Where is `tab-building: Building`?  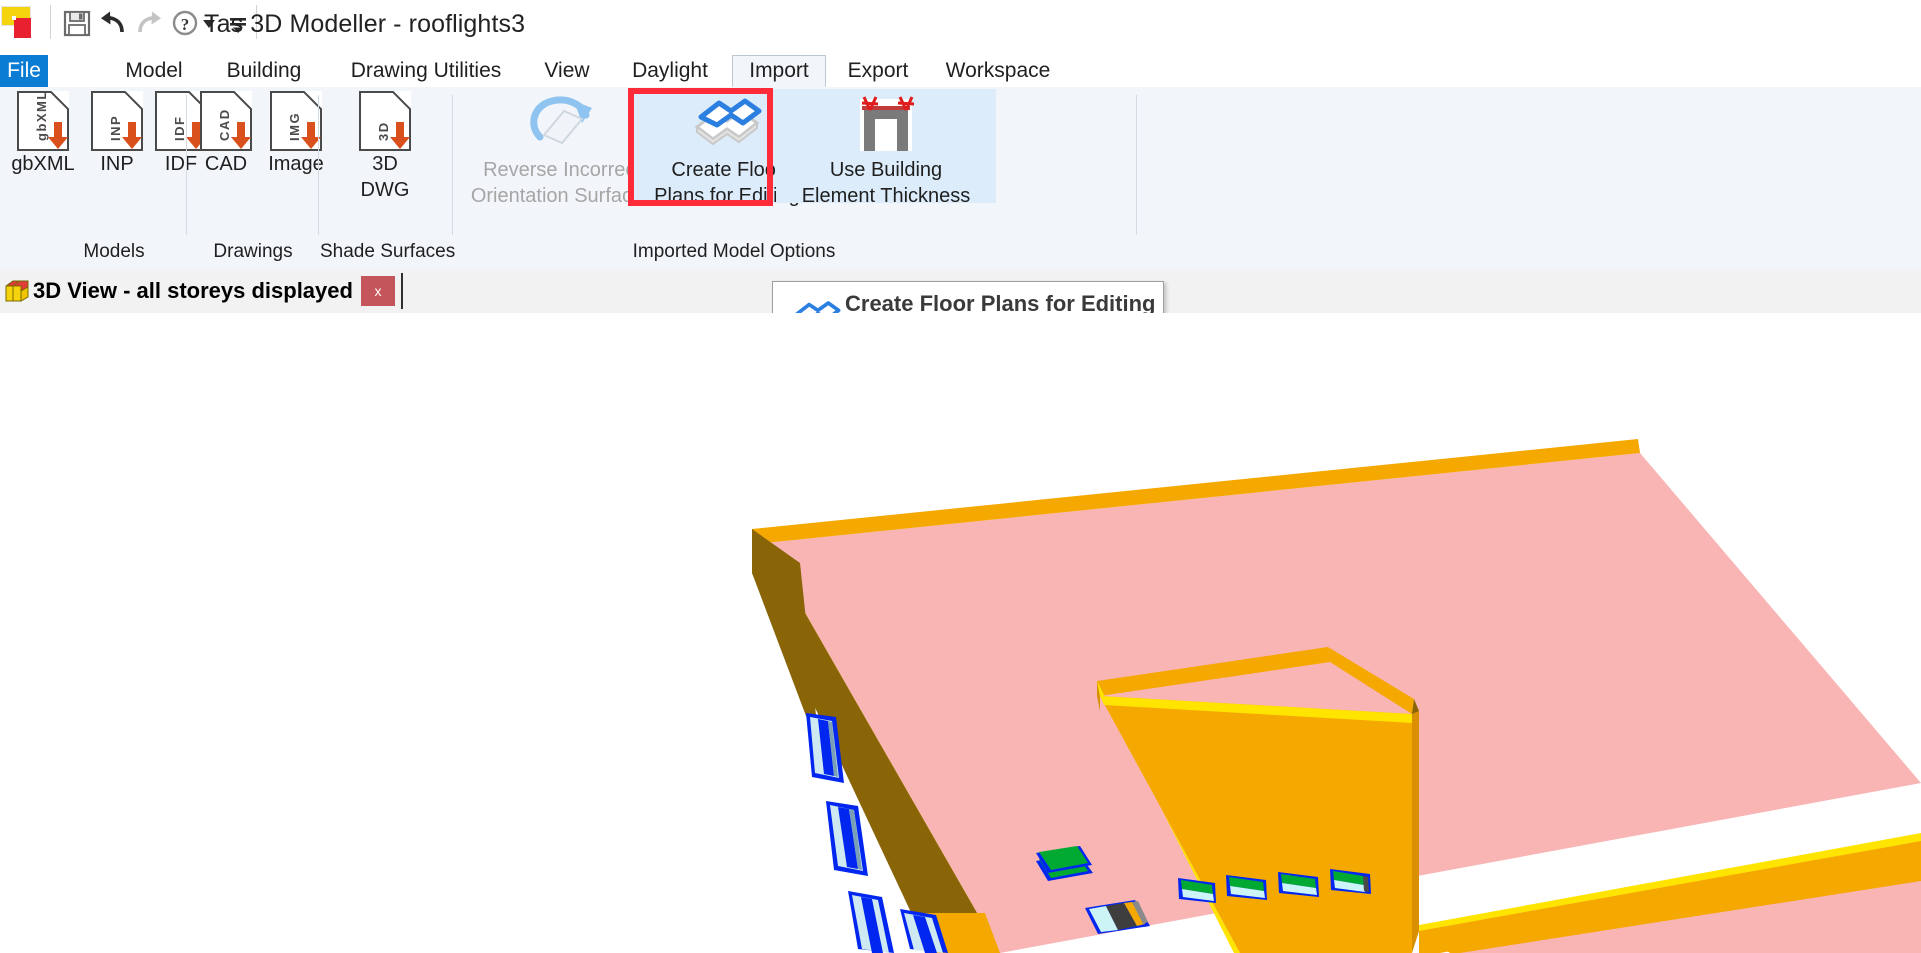 tab-building: Building is located at coordinates (264, 71).